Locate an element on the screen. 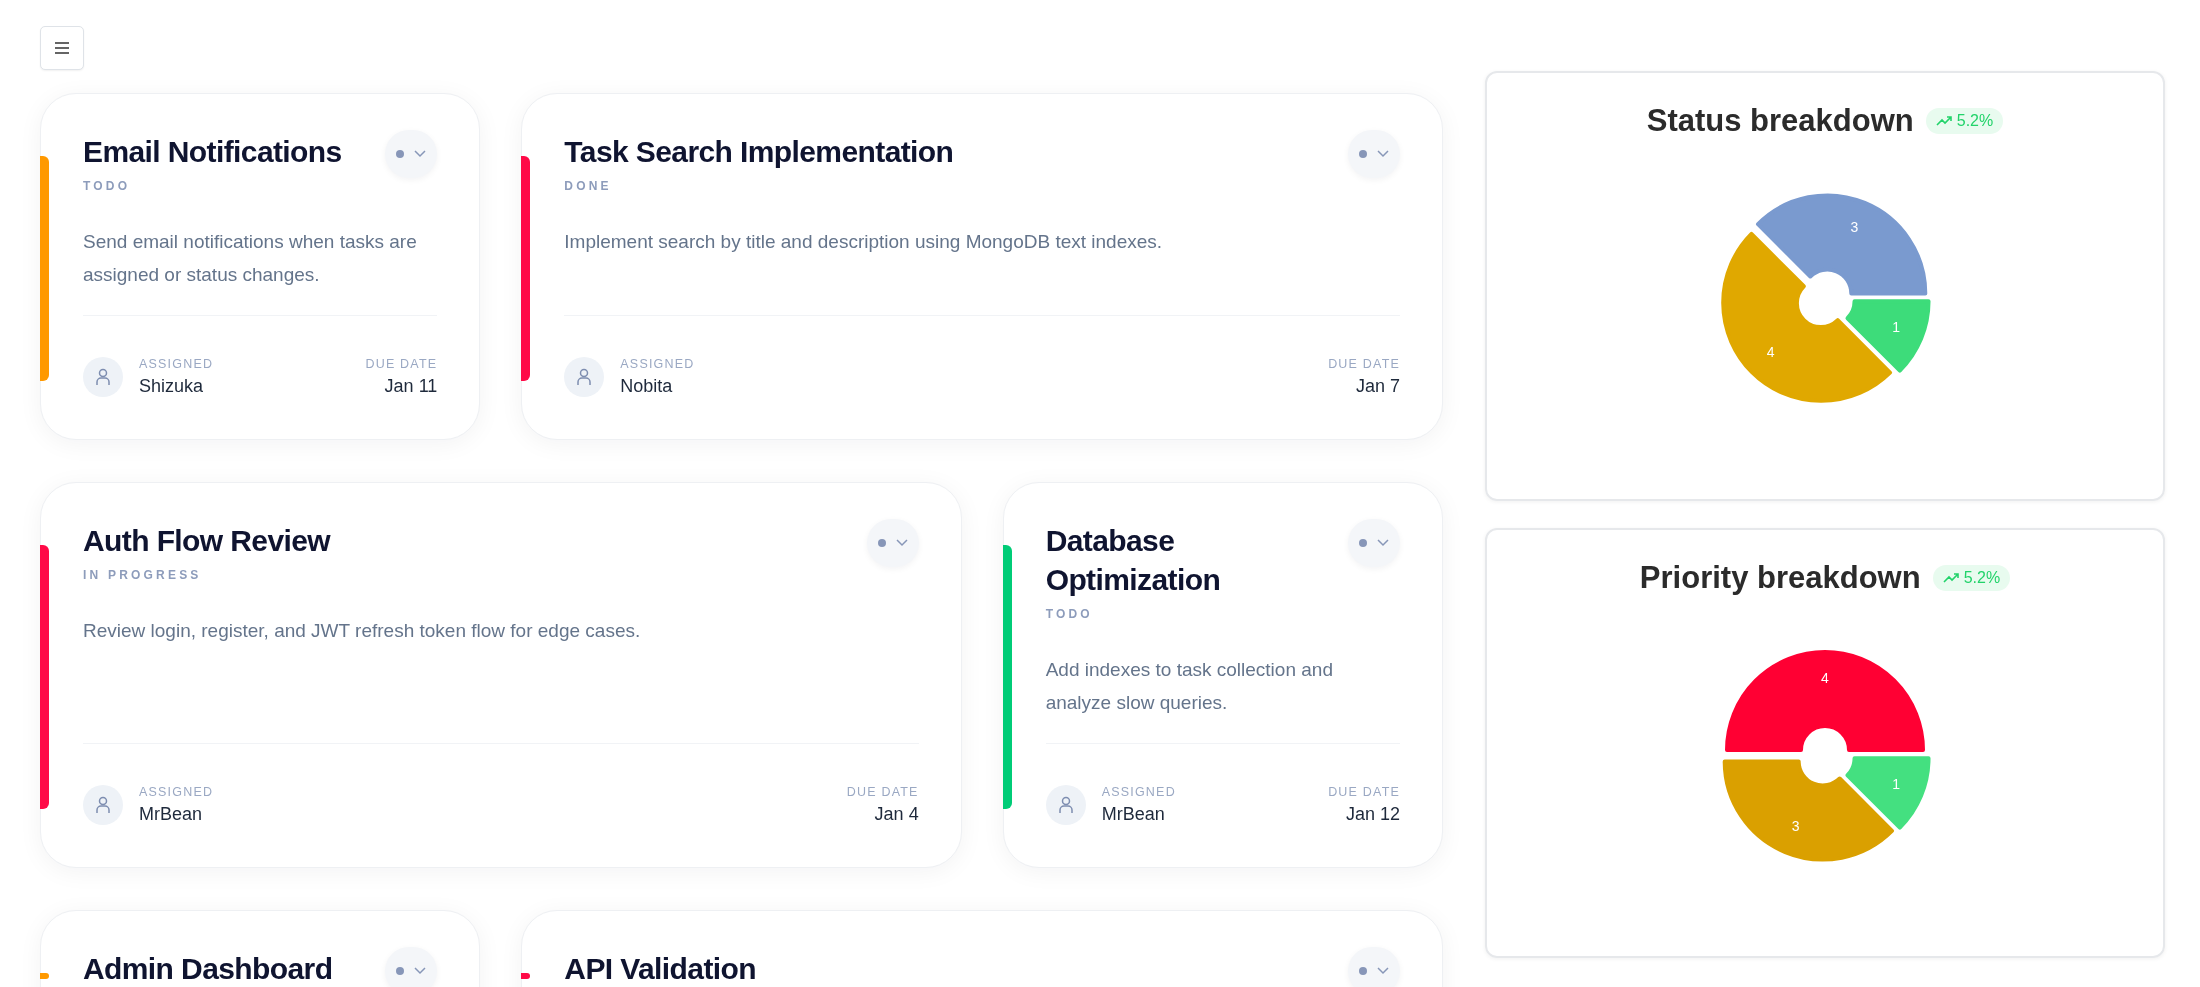  chart-title: Status breakdown is located at coordinates (1780, 121).